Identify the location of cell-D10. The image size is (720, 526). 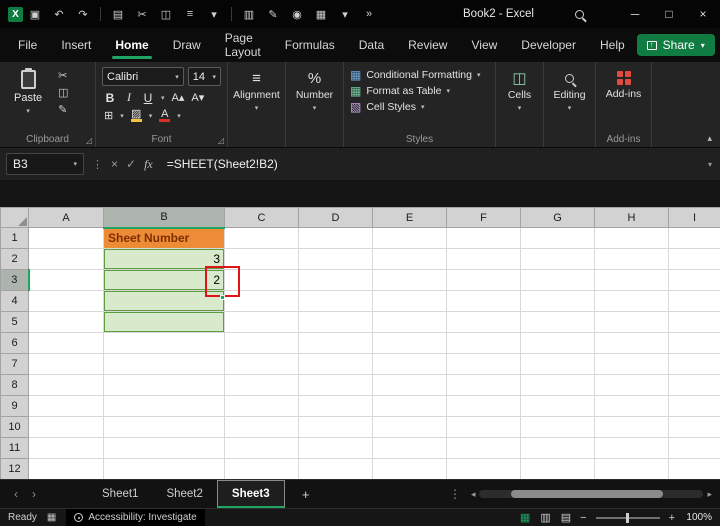
(335, 427).